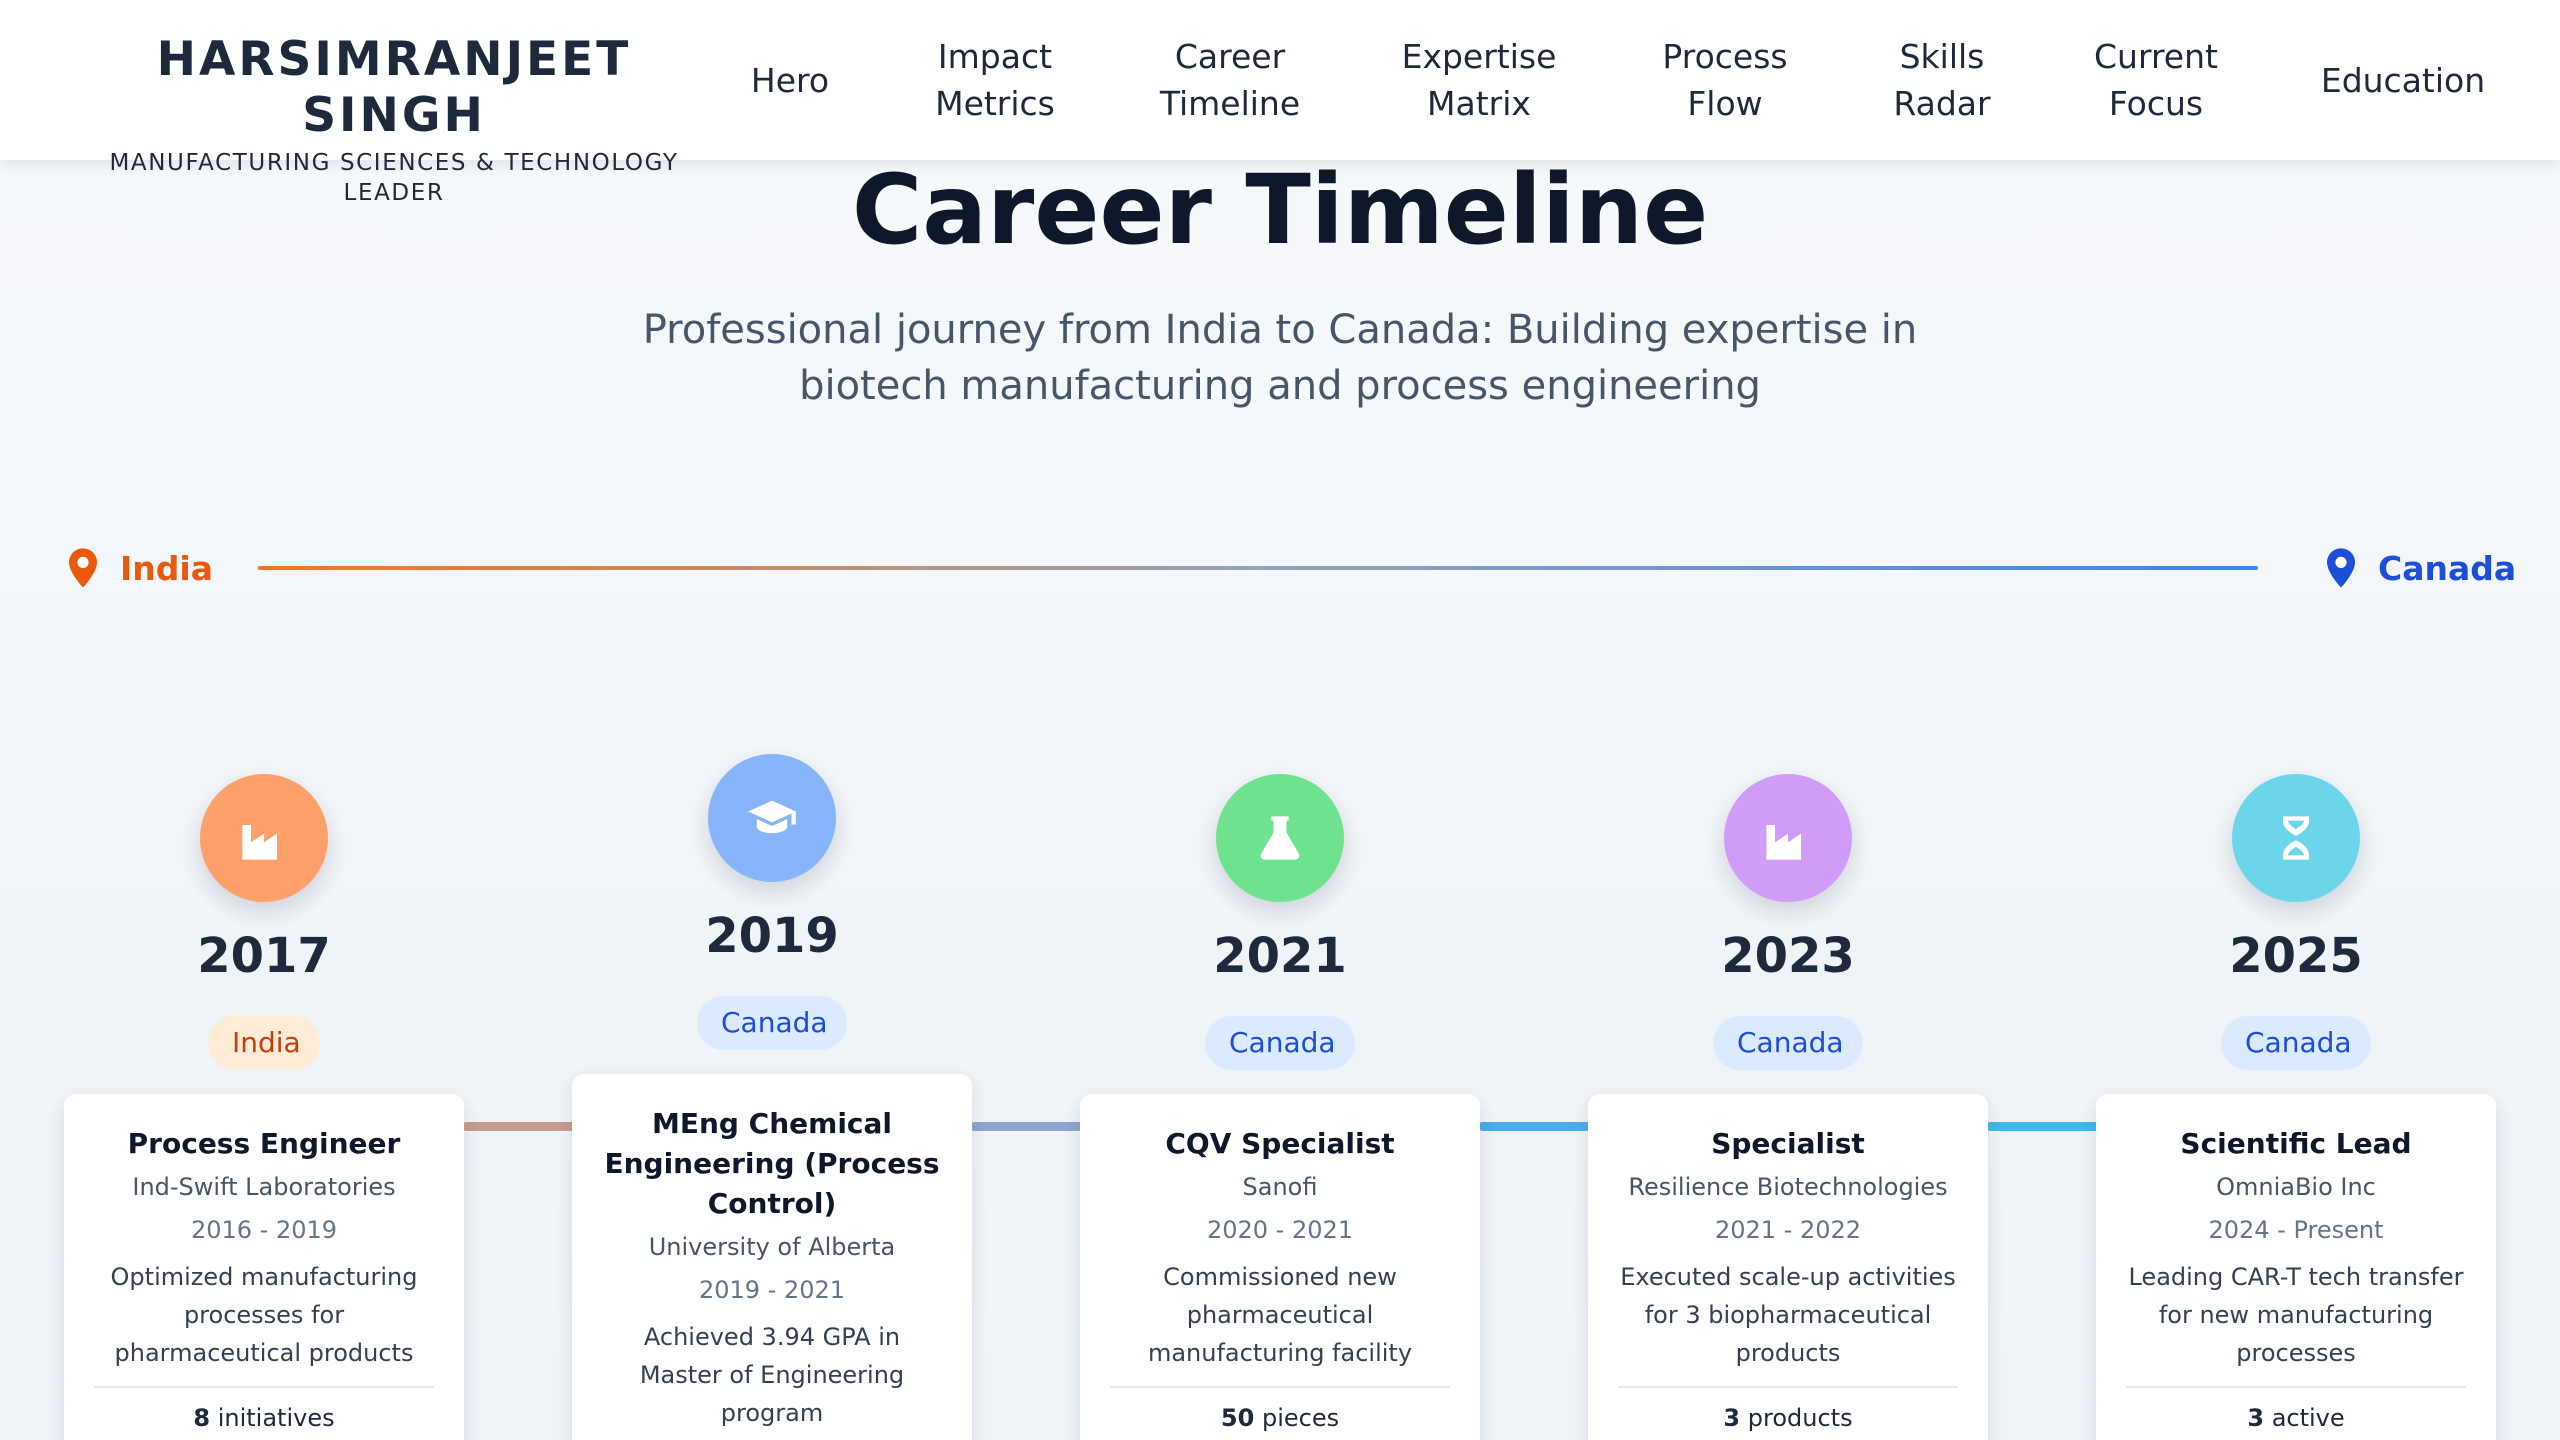 This screenshot has height=1440, width=2560. Describe the element at coordinates (1788, 1230) in the screenshot. I see `period: 2021 - 2022` at that location.